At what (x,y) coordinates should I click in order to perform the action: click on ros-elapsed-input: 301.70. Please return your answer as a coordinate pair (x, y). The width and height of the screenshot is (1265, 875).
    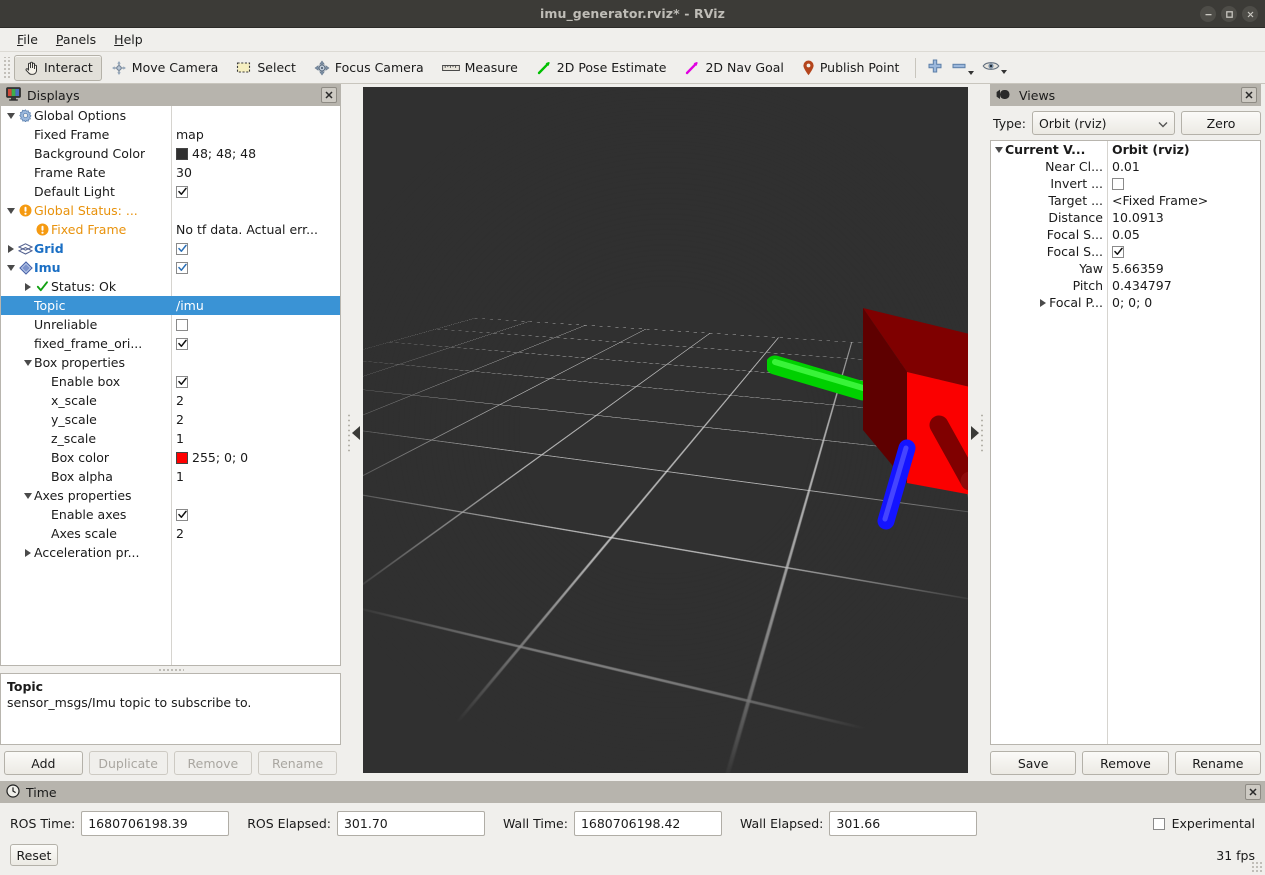
    Looking at the image, I should click on (410, 823).